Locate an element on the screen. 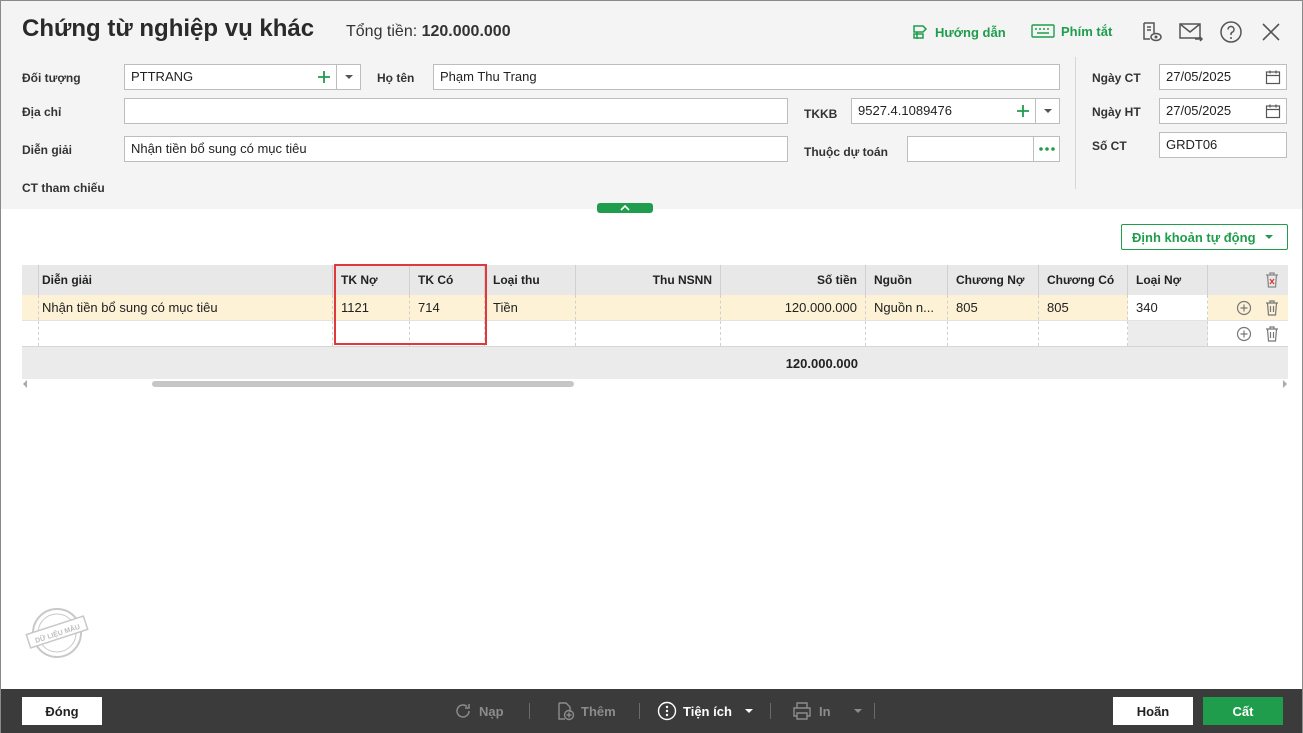 This screenshot has height=733, width=1303. guide-link: Hướng dẫn is located at coordinates (958, 32).